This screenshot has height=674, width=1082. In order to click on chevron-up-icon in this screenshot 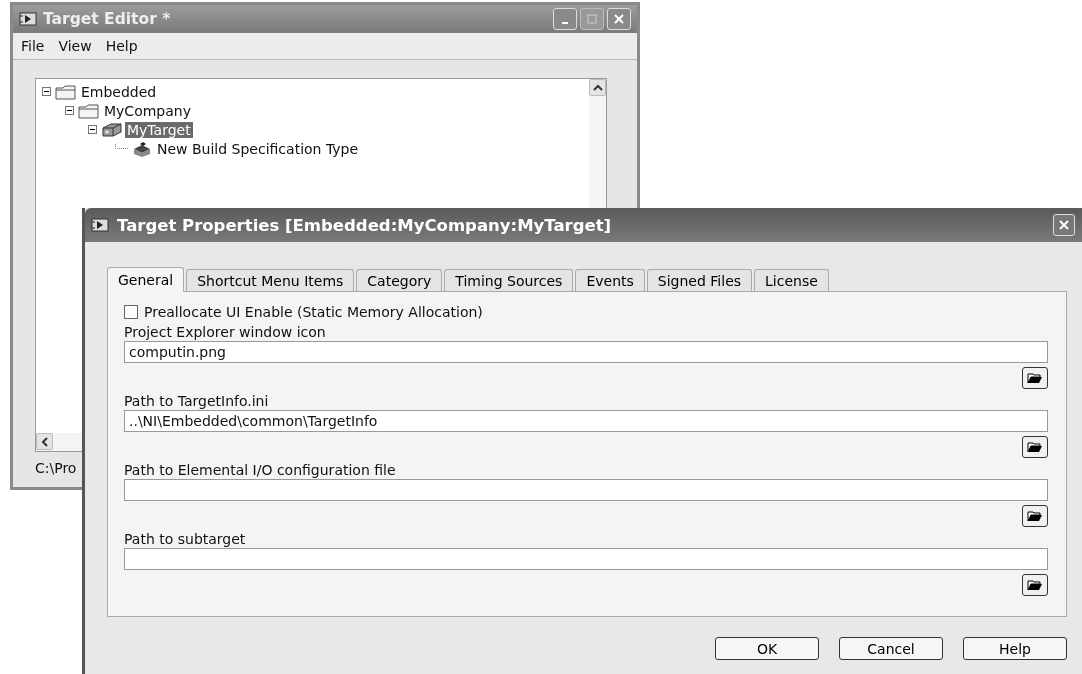, I will do `click(597, 87)`.